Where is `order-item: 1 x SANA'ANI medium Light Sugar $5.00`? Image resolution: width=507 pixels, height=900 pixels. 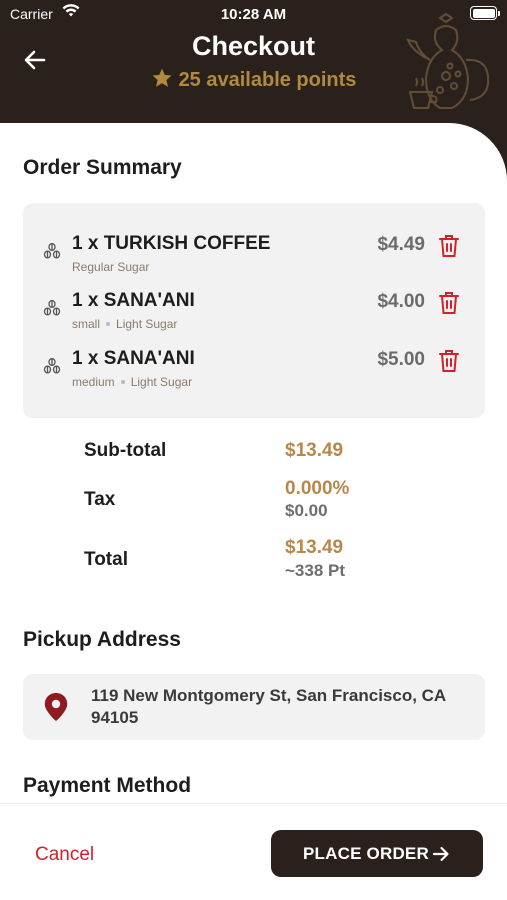
order-item: 1 x SANA'ANI medium Light Sugar $5.00 is located at coordinates (254, 373).